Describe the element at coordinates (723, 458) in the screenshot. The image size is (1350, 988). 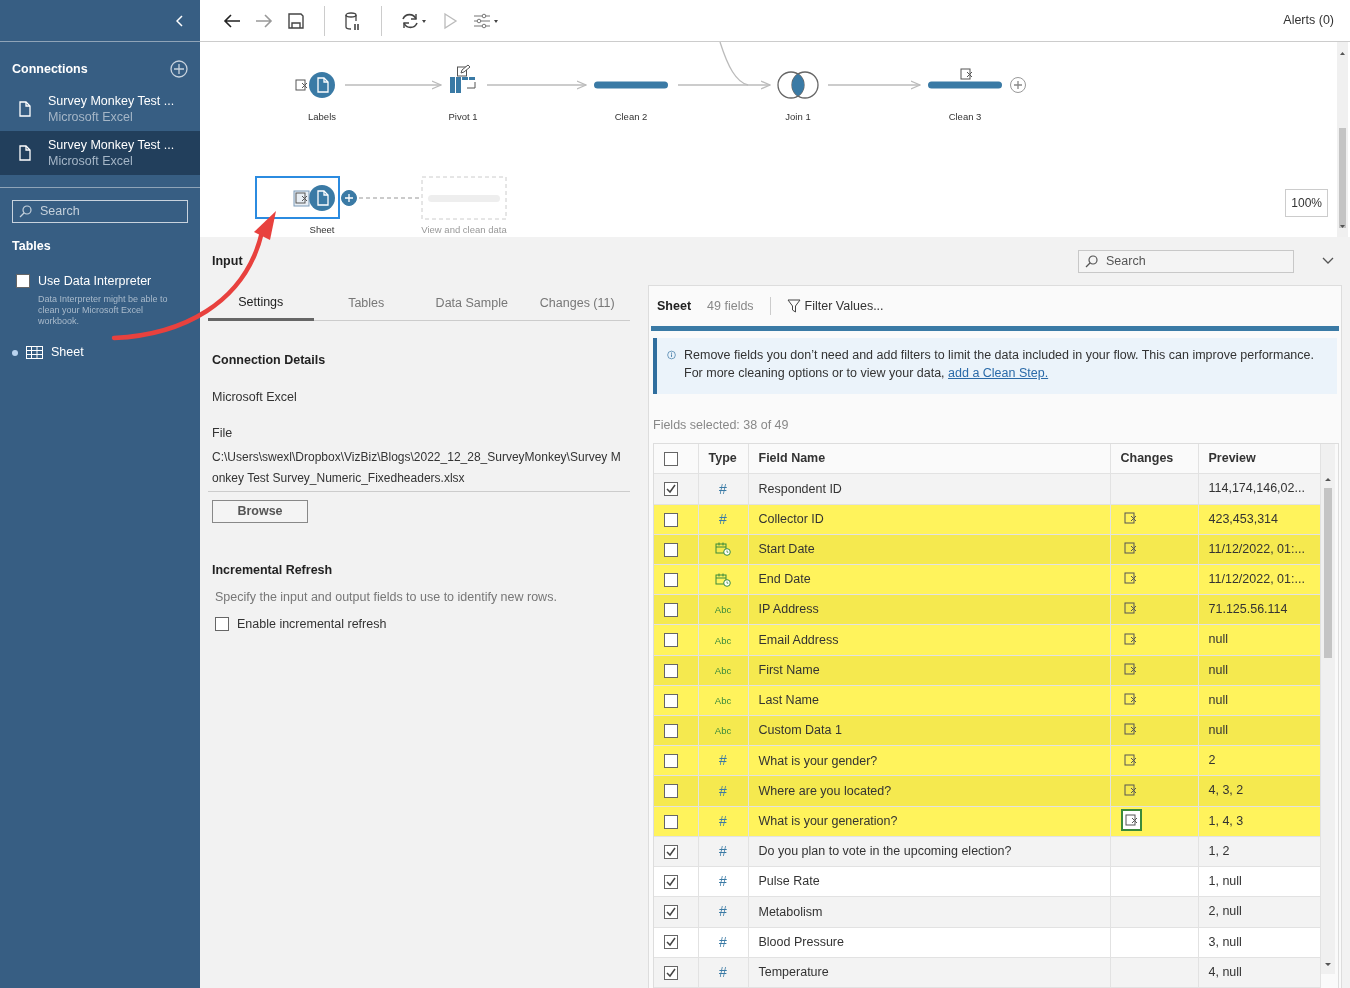
I see `column-header: Type` at that location.